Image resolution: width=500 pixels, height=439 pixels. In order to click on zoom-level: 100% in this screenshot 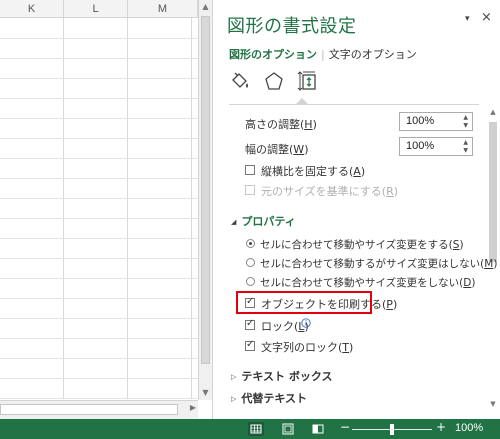, I will do `click(469, 428)`.